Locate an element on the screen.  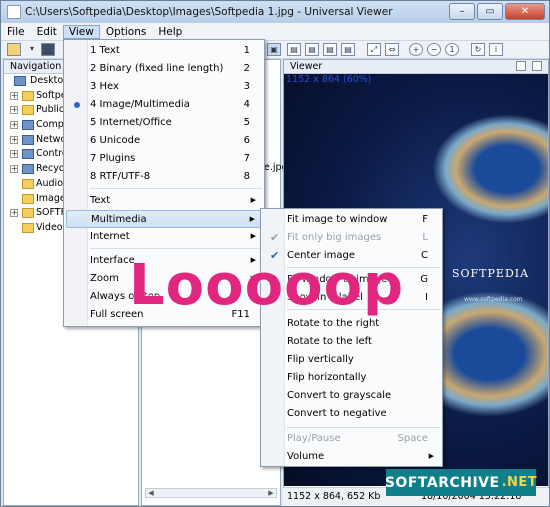
menu-file: File is located at coordinates (16, 32).